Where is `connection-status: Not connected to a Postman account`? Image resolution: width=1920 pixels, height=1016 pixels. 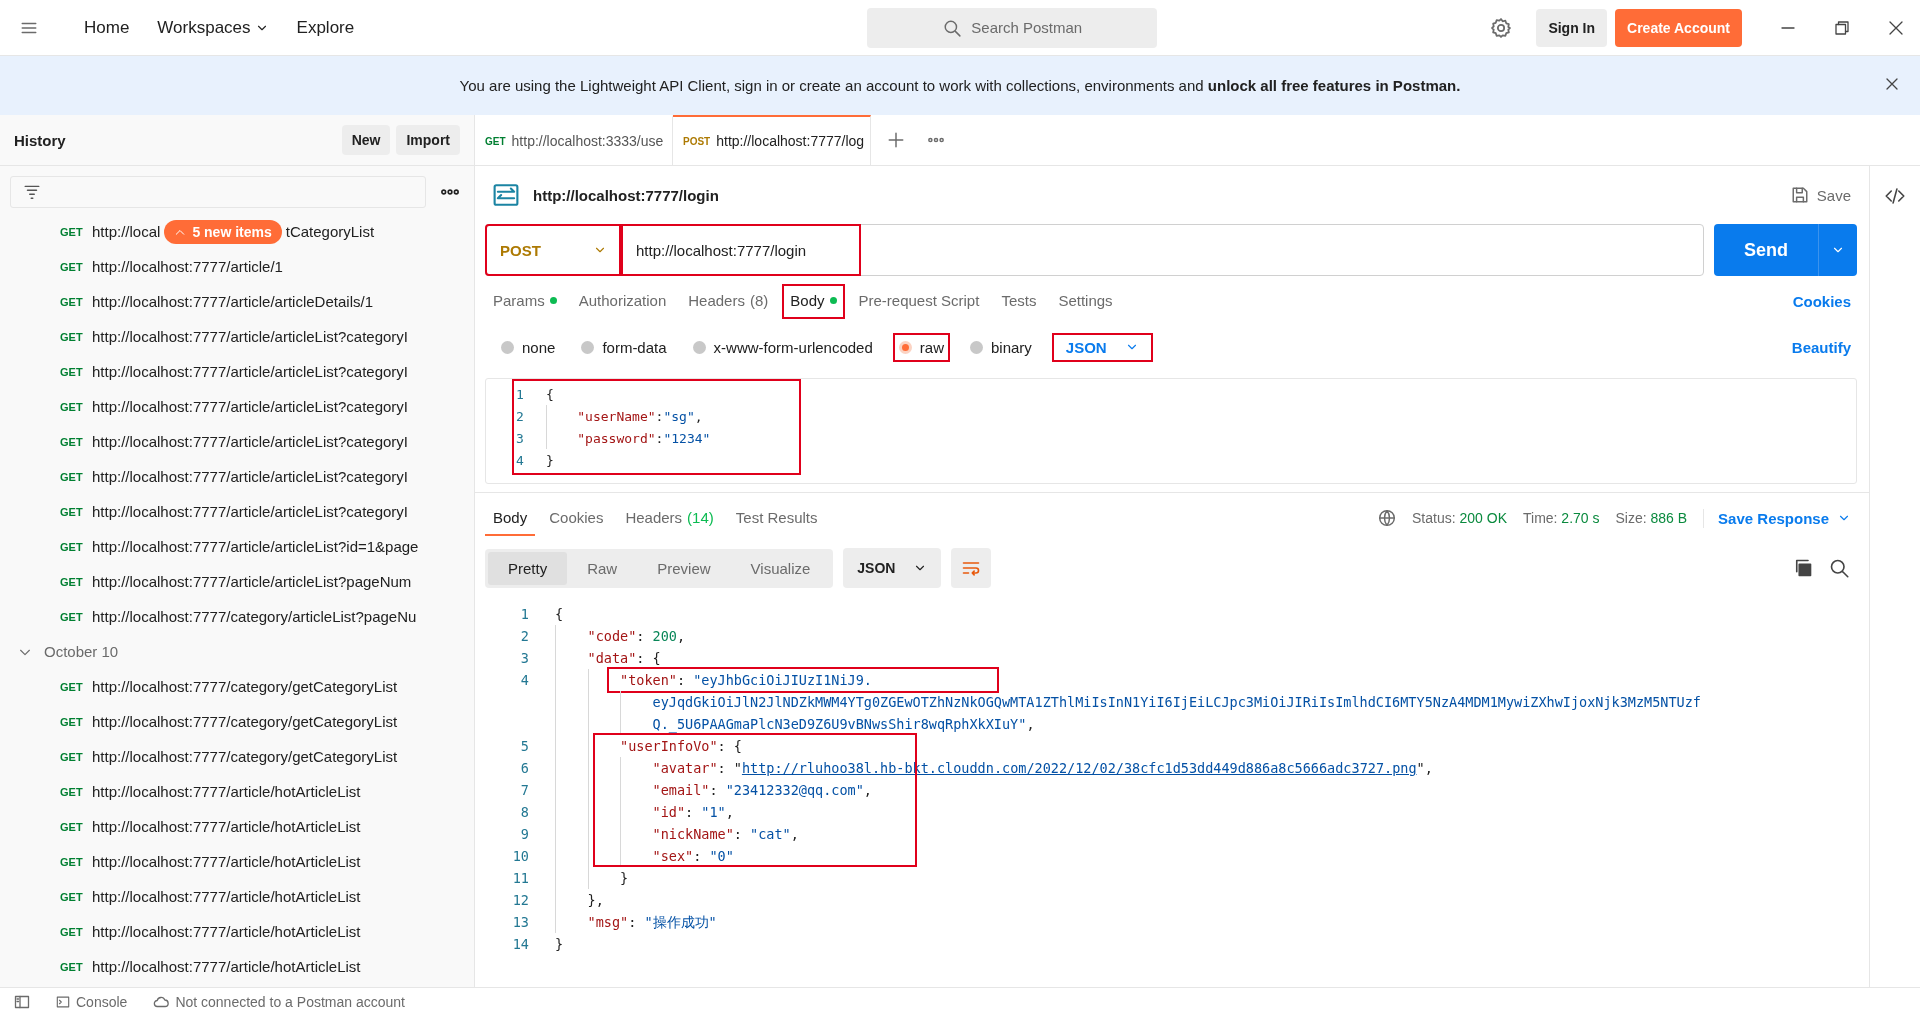 connection-status: Not connected to a Postman account is located at coordinates (279, 1002).